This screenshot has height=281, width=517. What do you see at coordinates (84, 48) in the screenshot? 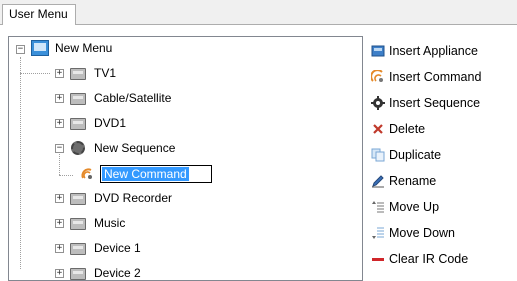
I see `tree-node-label: New Menu` at bounding box center [84, 48].